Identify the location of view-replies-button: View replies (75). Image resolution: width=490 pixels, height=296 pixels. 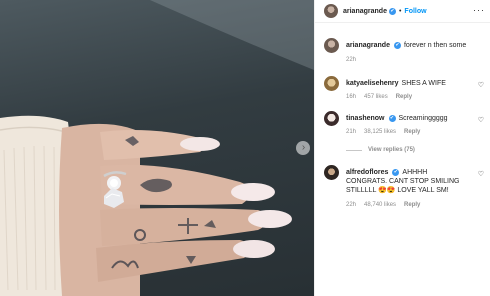
(380, 150).